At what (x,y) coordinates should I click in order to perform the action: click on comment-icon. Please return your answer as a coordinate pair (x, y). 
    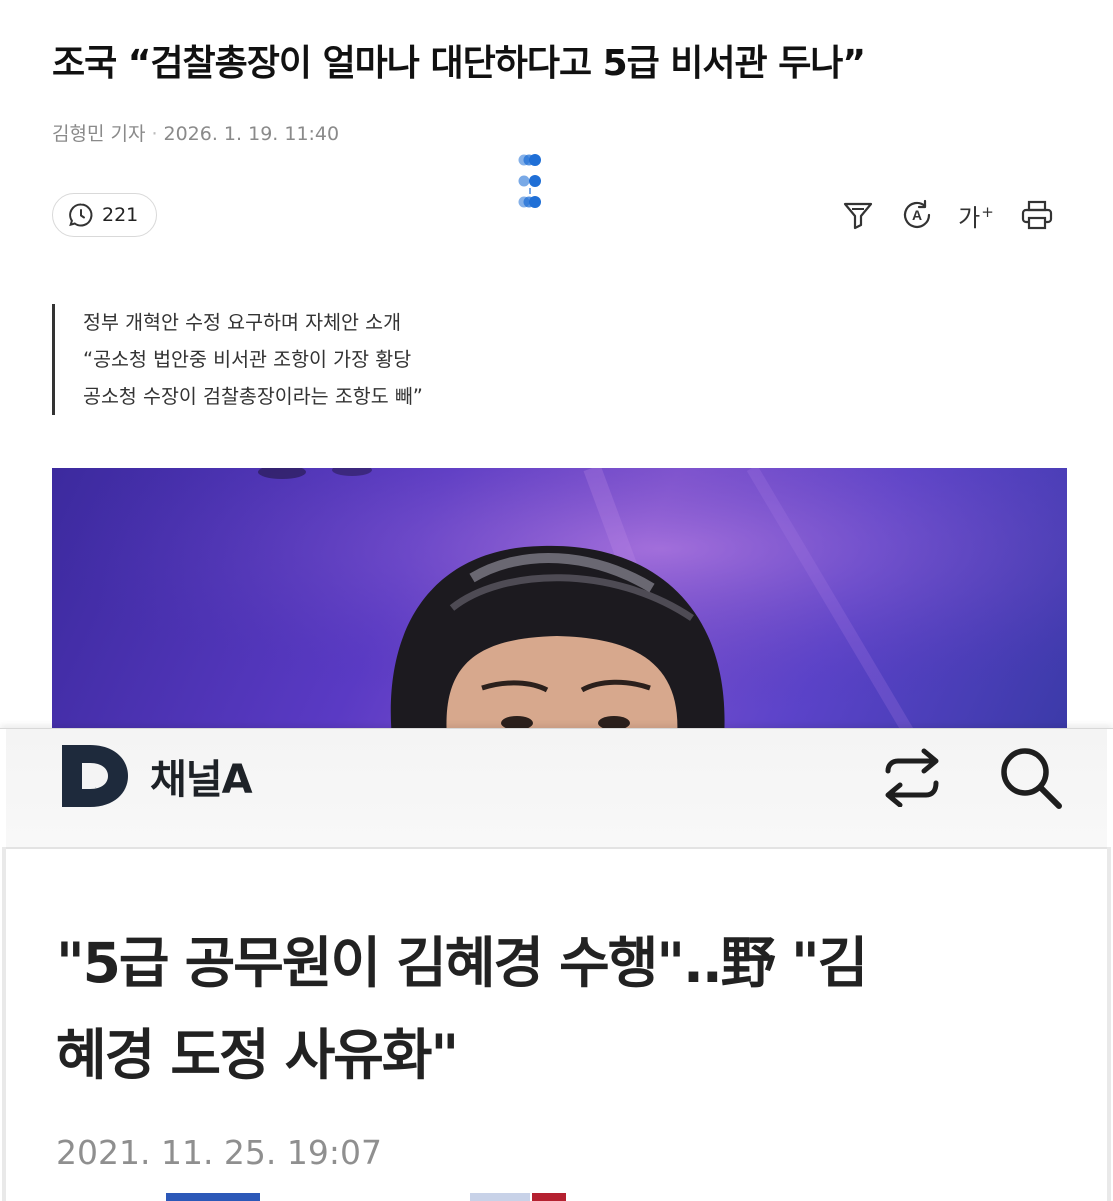
    Looking at the image, I should click on (81, 215).